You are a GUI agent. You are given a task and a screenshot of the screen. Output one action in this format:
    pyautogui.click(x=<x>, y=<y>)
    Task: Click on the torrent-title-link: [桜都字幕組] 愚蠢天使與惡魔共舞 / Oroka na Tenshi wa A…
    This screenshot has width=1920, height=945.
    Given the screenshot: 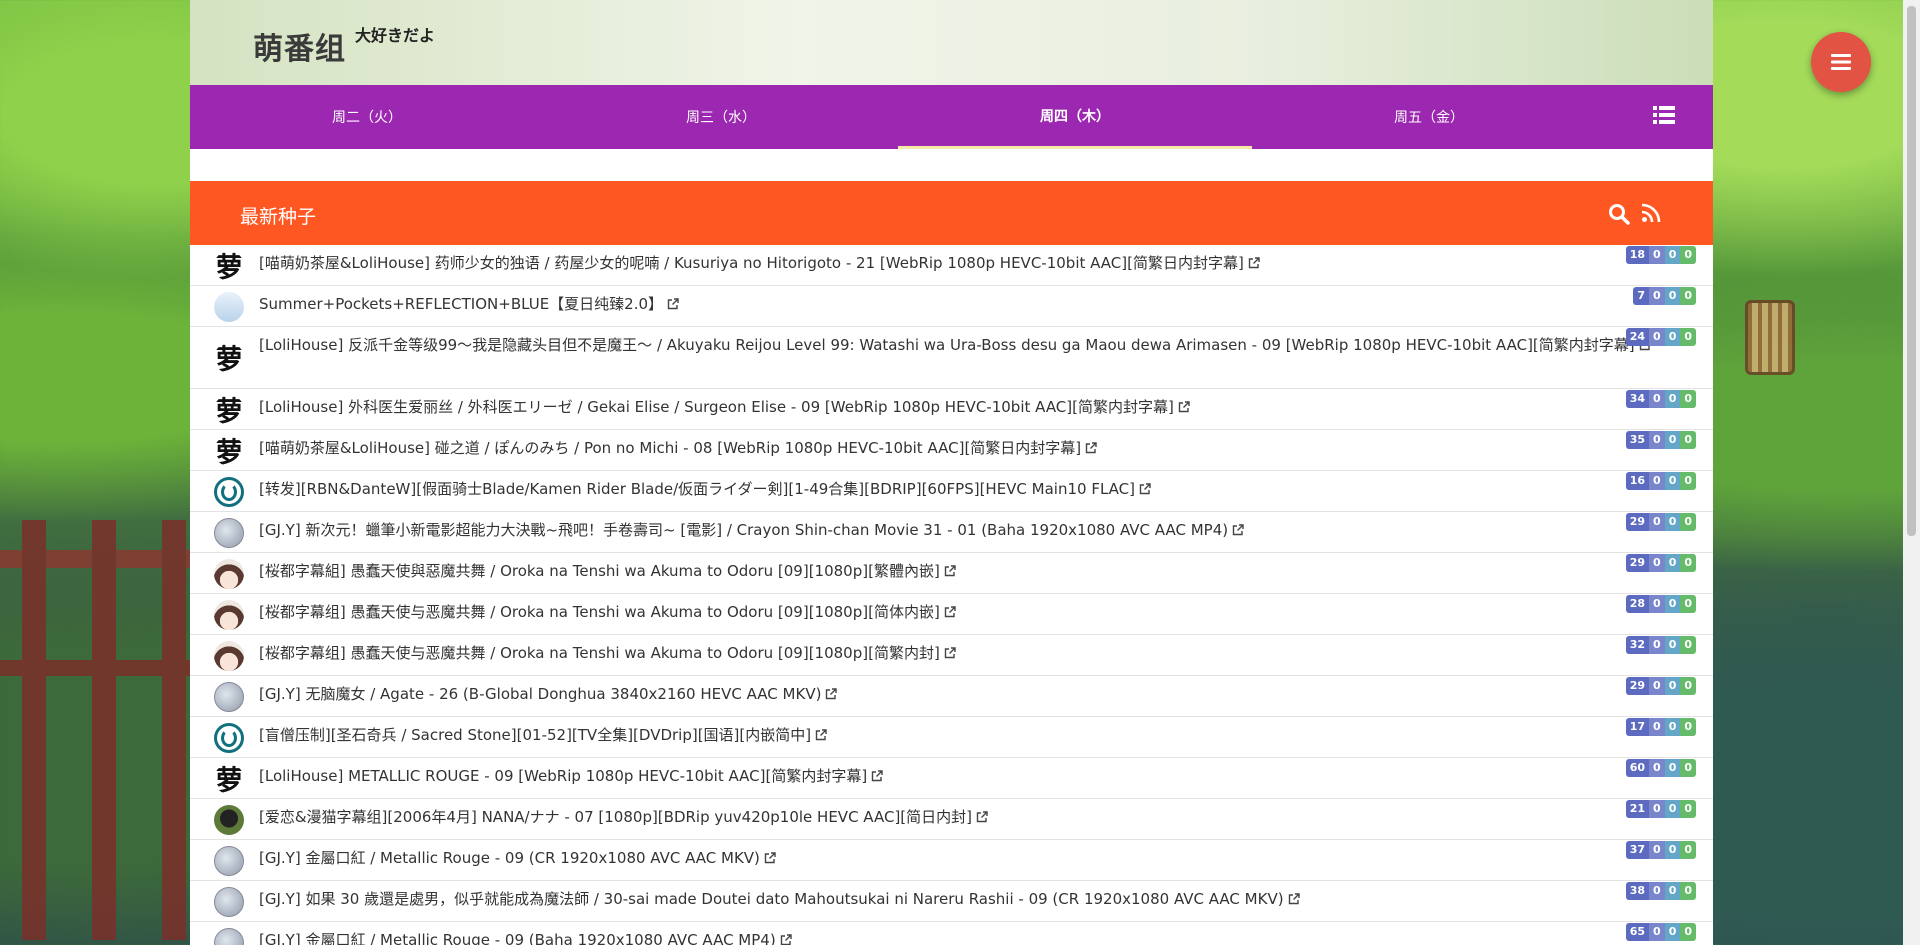 What is the action you would take?
    pyautogui.click(x=607, y=571)
    